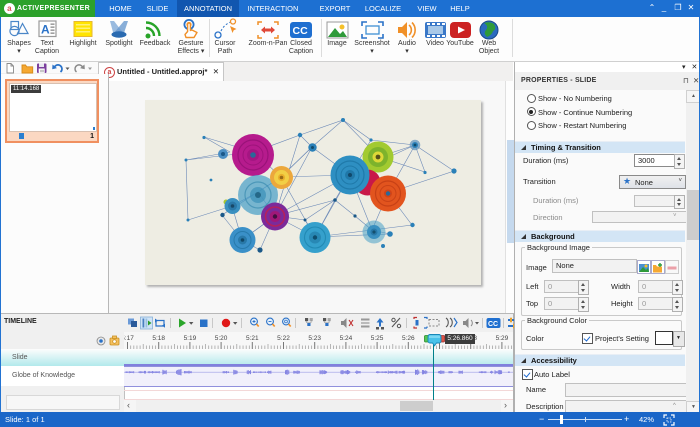  Describe the element at coordinates (221, 338) in the screenshot. I see `svg-text: 5:20` at that location.